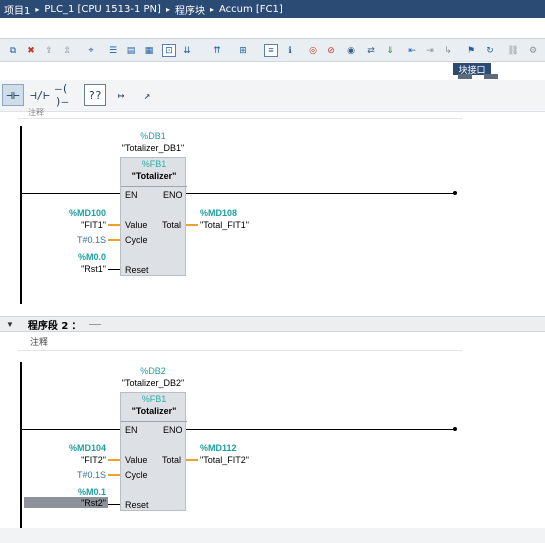 This screenshot has height=543, width=545. What do you see at coordinates (448, 50) in the screenshot?
I see `step-over-icon: ↳` at bounding box center [448, 50].